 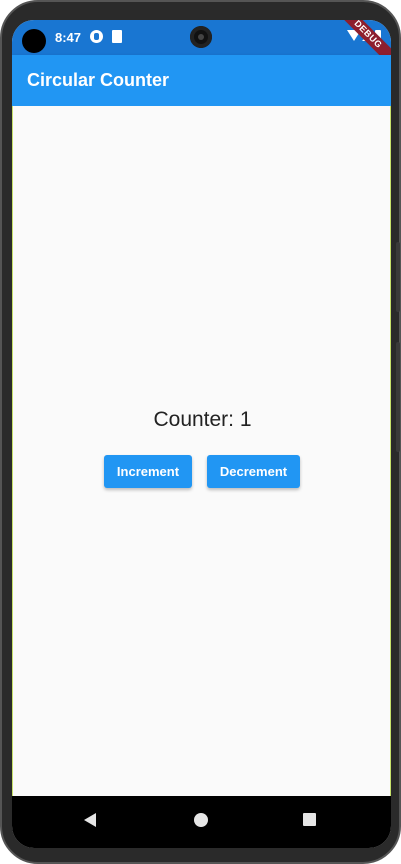 I want to click on sd-card-icon, so click(x=117, y=36).